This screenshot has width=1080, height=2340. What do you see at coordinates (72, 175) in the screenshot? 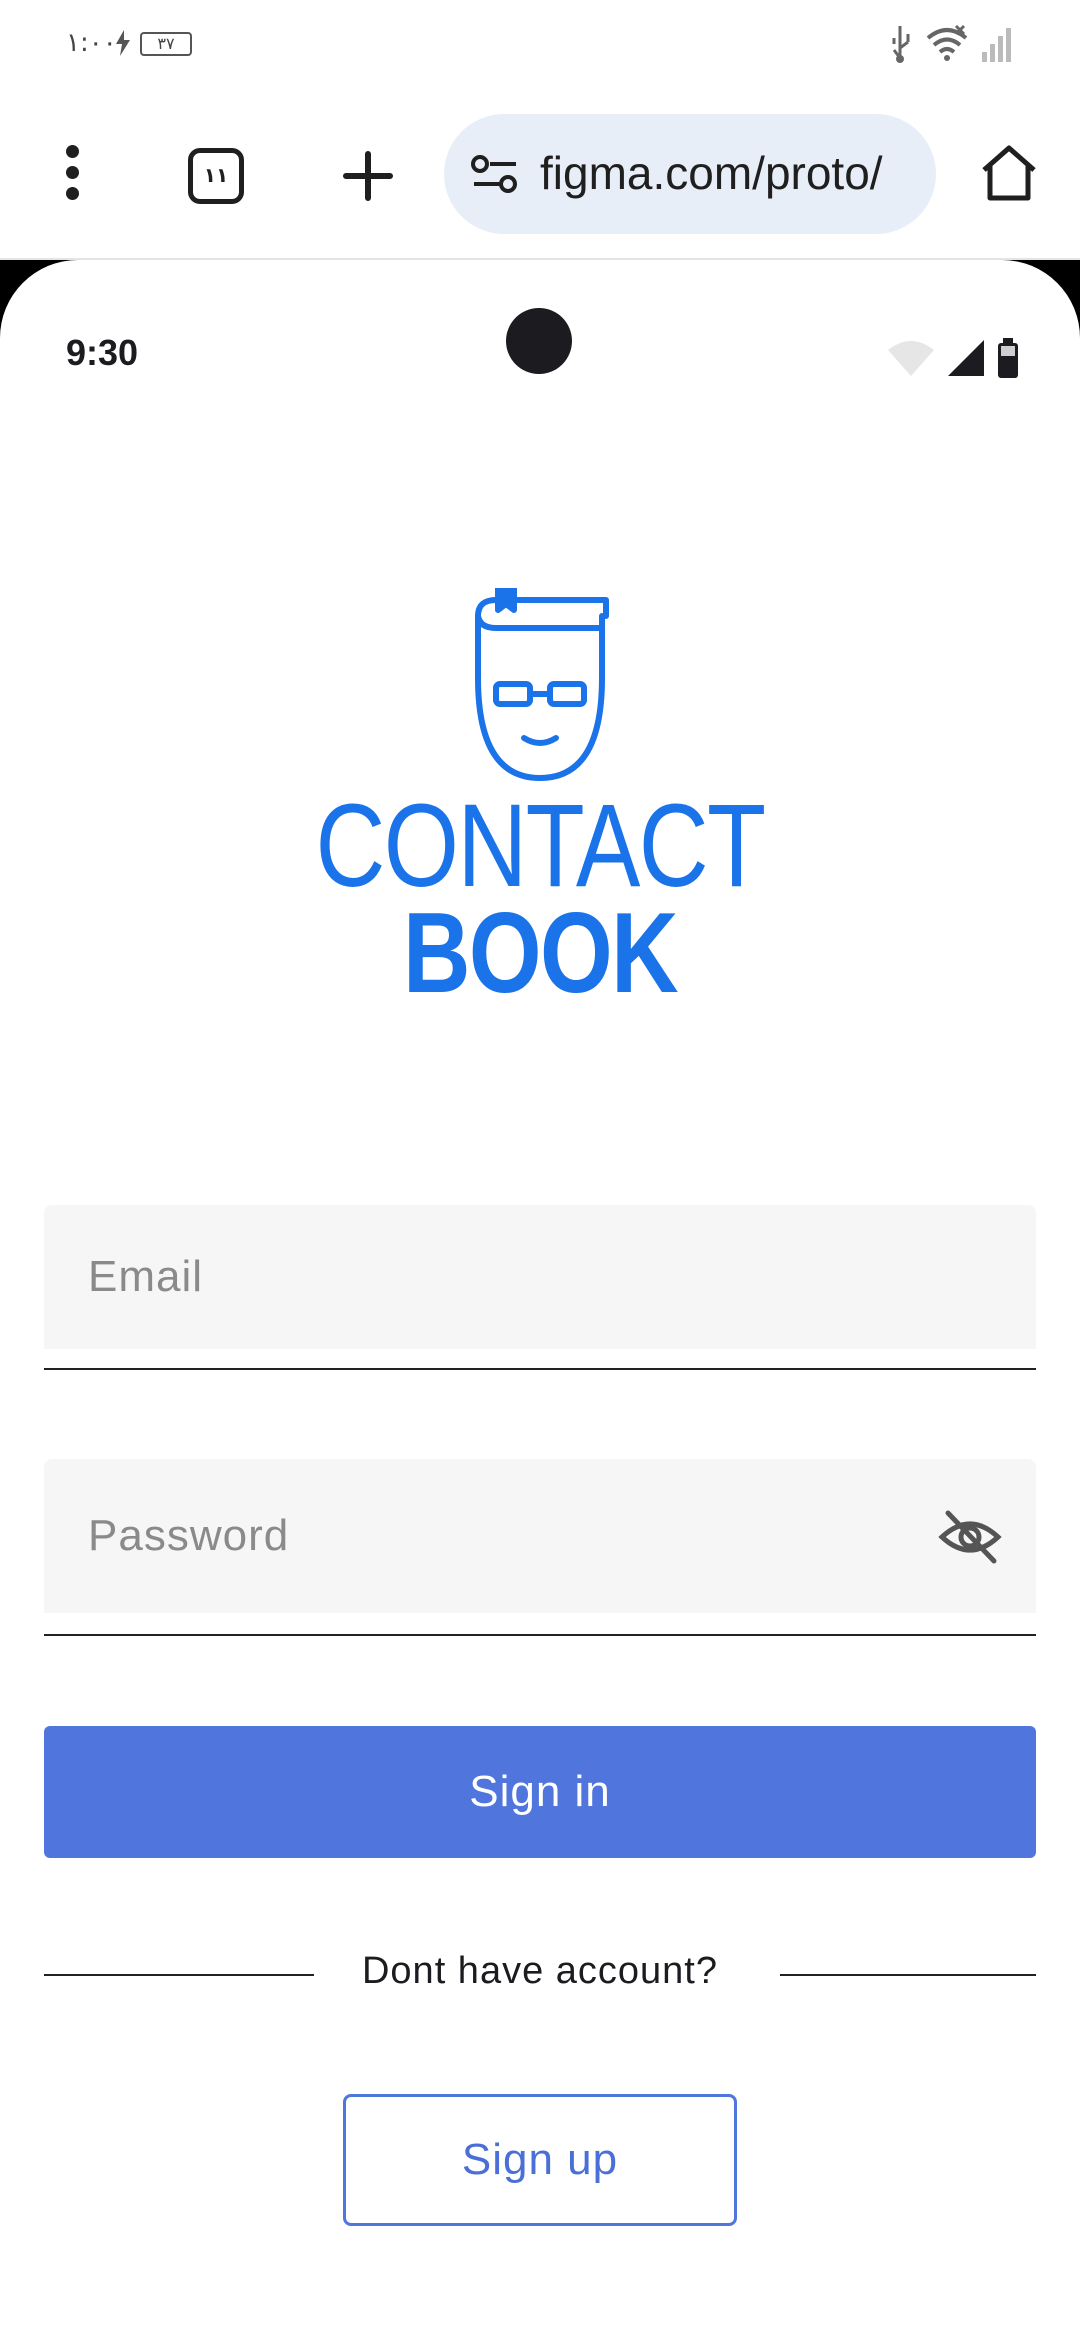
I see `menu-icon` at bounding box center [72, 175].